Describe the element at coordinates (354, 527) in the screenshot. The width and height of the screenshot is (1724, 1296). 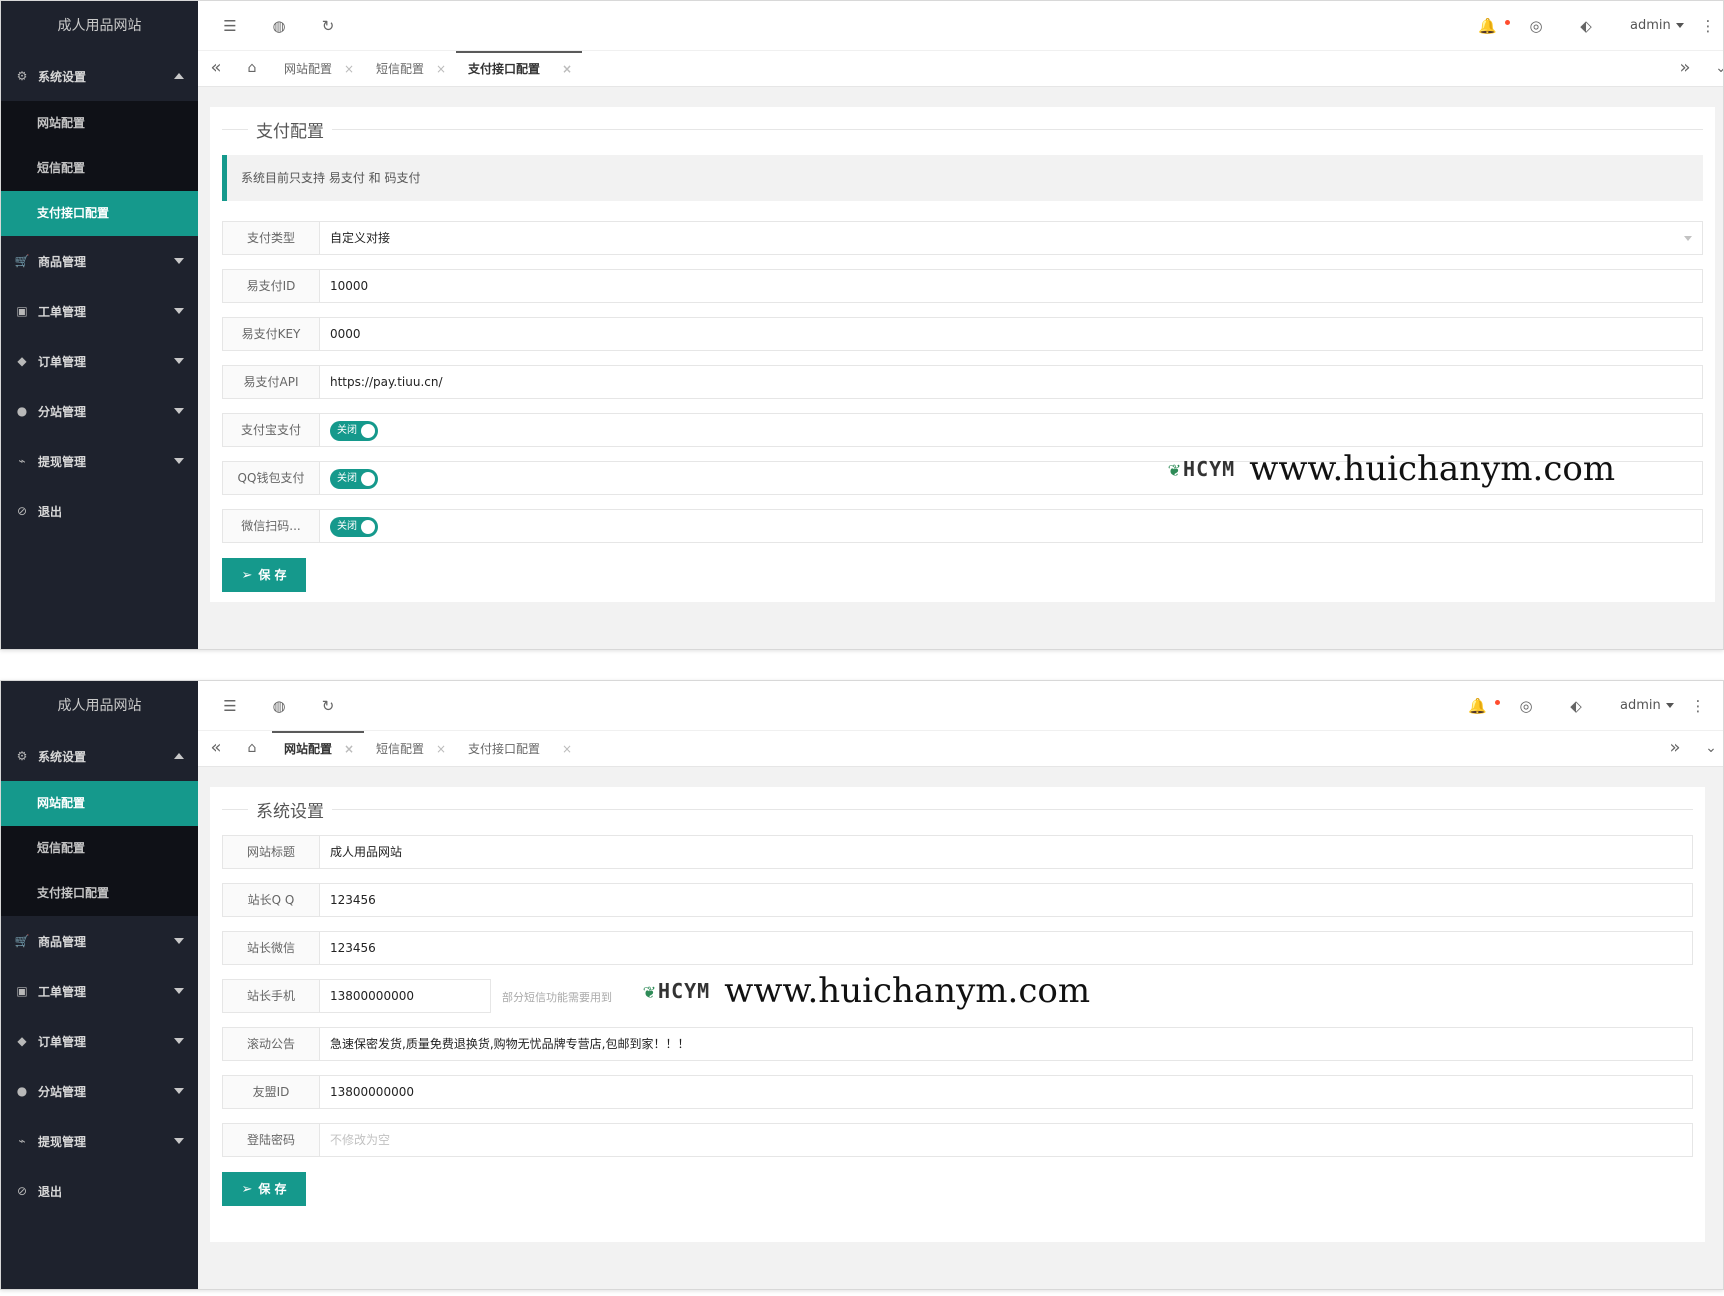
I see `wechat-toggle: 关闭` at that location.